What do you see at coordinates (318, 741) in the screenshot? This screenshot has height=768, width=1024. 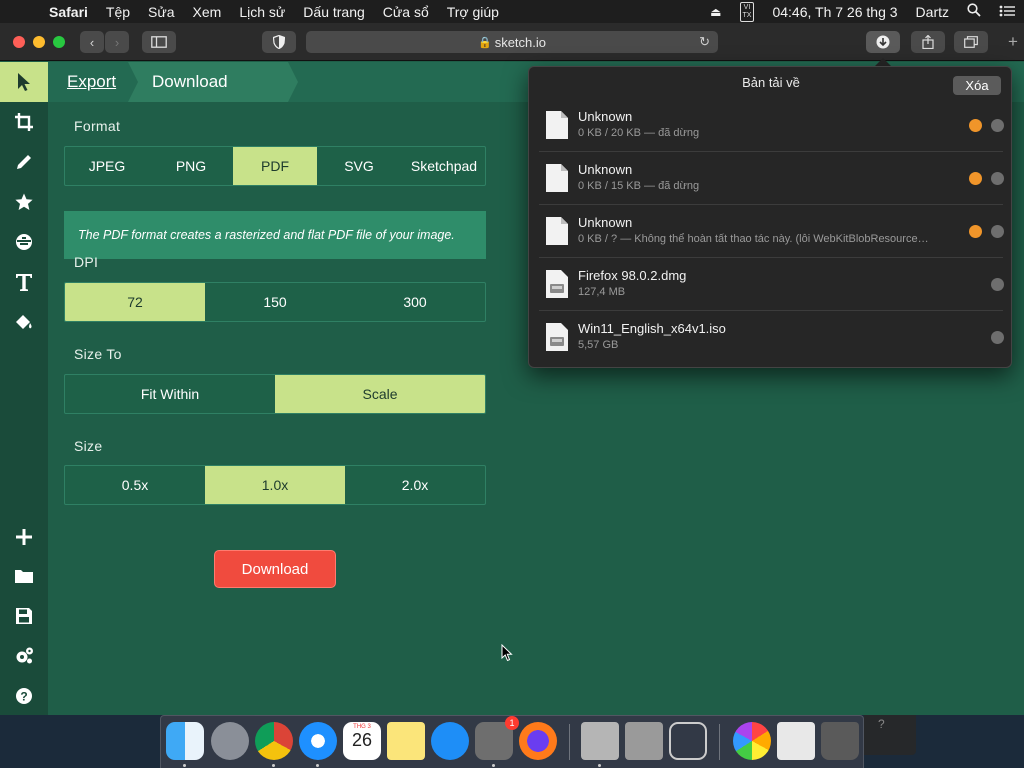 I see `safari-icon` at bounding box center [318, 741].